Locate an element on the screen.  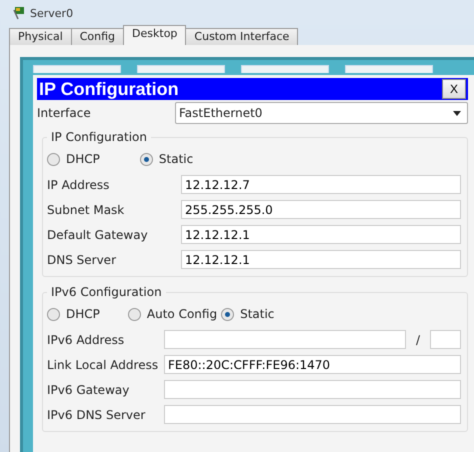
field-label: IPv6 Gateway is located at coordinates (88, 389).